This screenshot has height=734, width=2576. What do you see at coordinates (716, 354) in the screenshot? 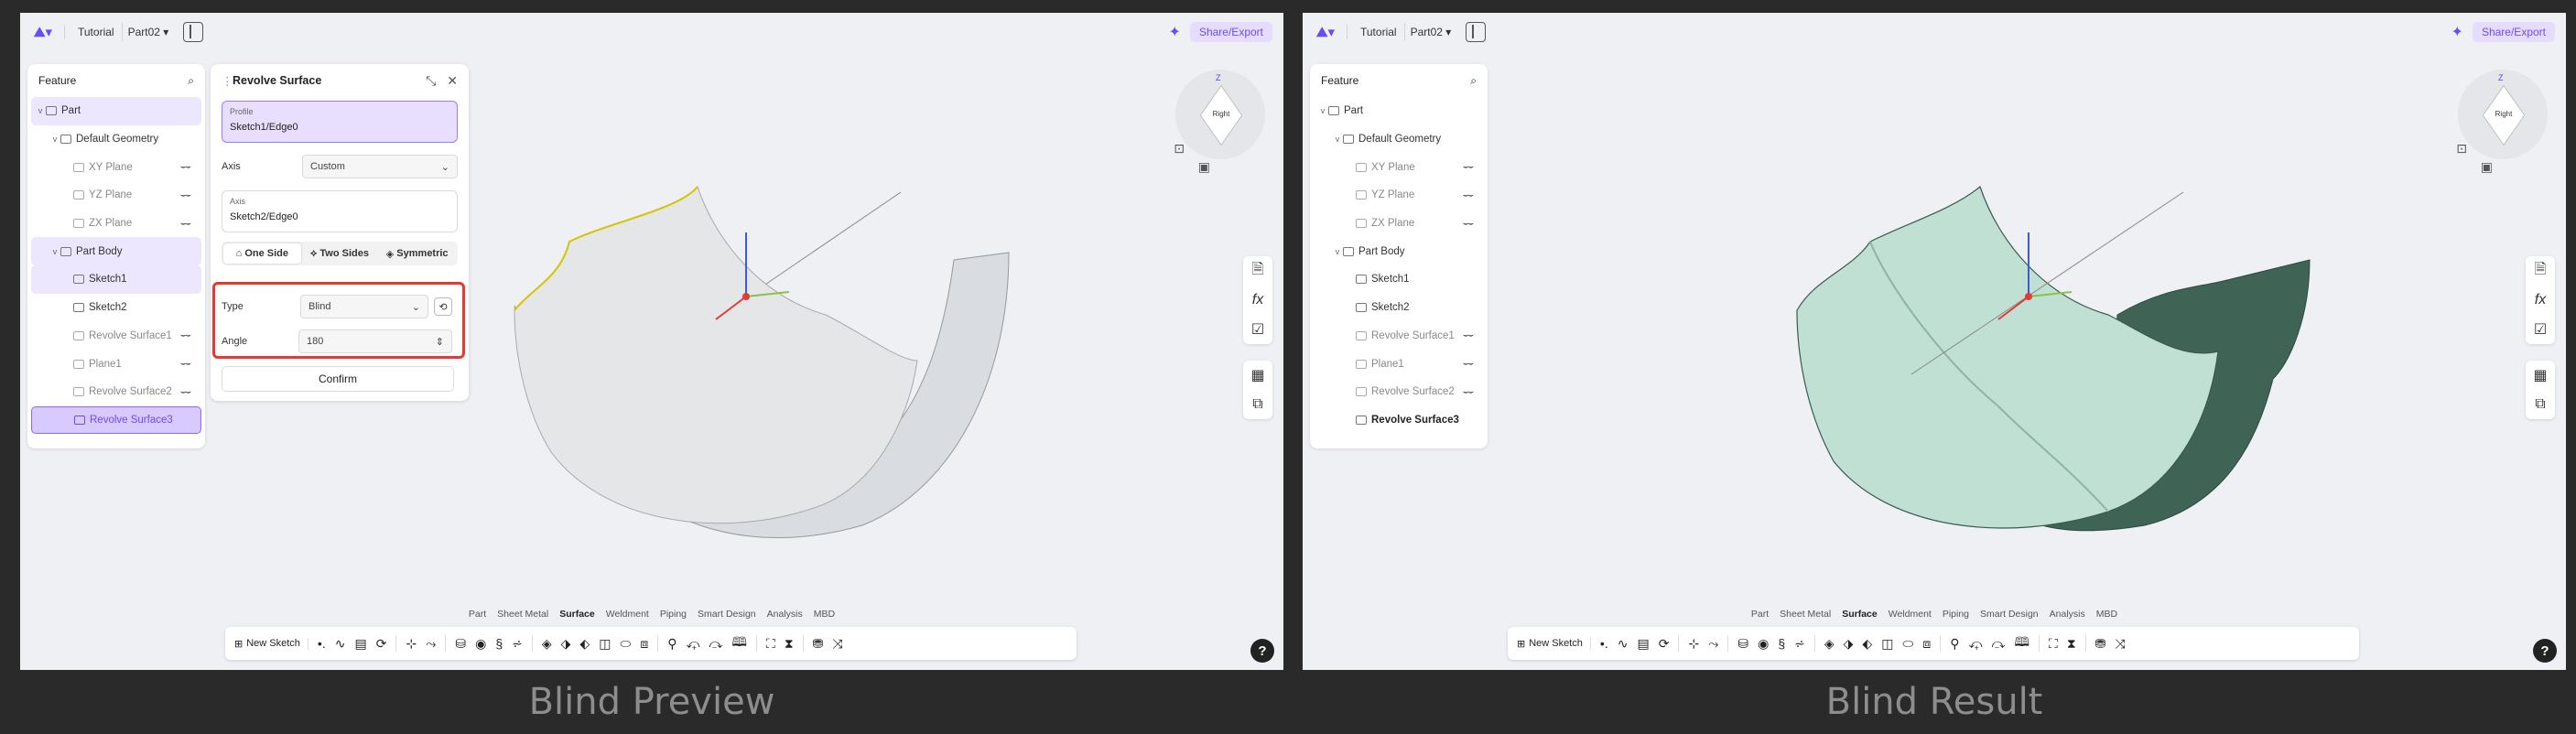
I see `preview-surface` at bounding box center [716, 354].